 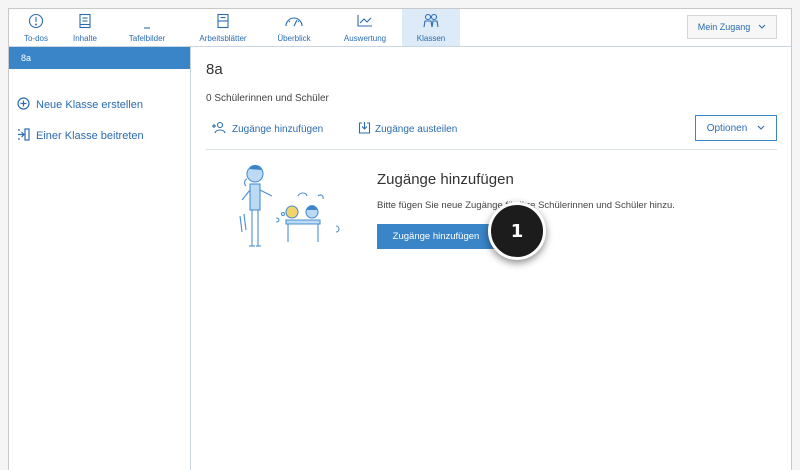 I want to click on create-class-label: Neue Klasse erstellen, so click(x=90, y=105).